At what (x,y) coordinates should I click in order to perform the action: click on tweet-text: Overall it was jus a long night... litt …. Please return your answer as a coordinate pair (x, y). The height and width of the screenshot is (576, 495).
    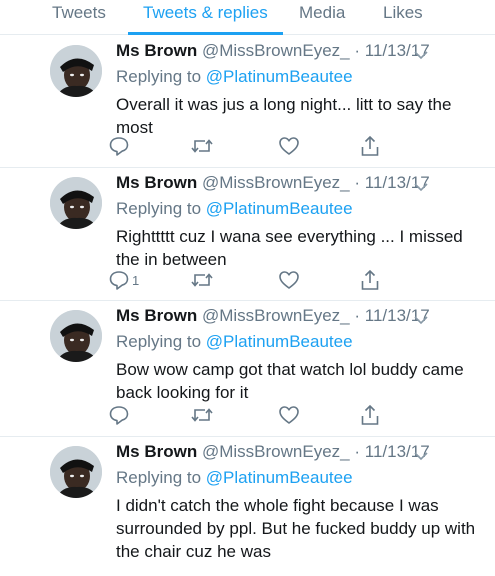
    Looking at the image, I should click on (284, 116).